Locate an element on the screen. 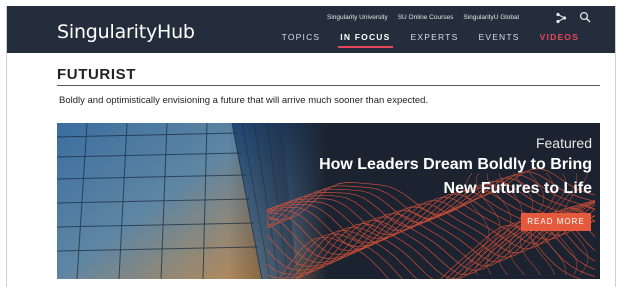 The height and width of the screenshot is (287, 622). title-divider is located at coordinates (328, 85).